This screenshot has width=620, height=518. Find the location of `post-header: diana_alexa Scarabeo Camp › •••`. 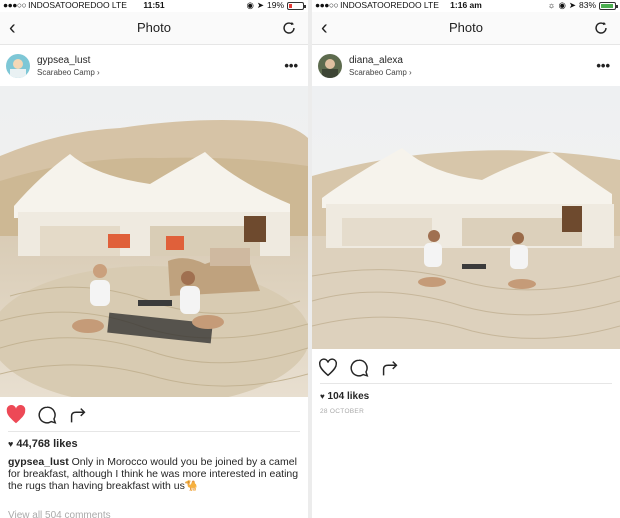

post-header: diana_alexa Scarabeo Camp › ••• is located at coordinates (466, 67).